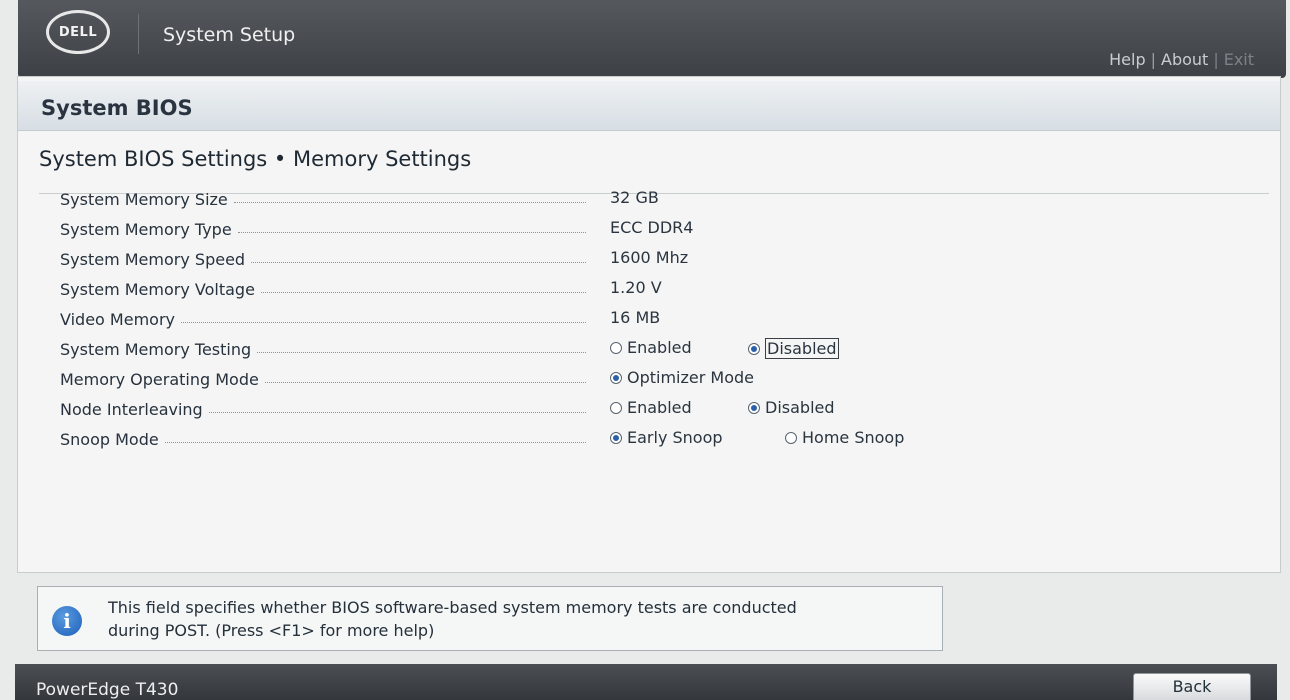  I want to click on setting-value: 16 MB, so click(635, 317).